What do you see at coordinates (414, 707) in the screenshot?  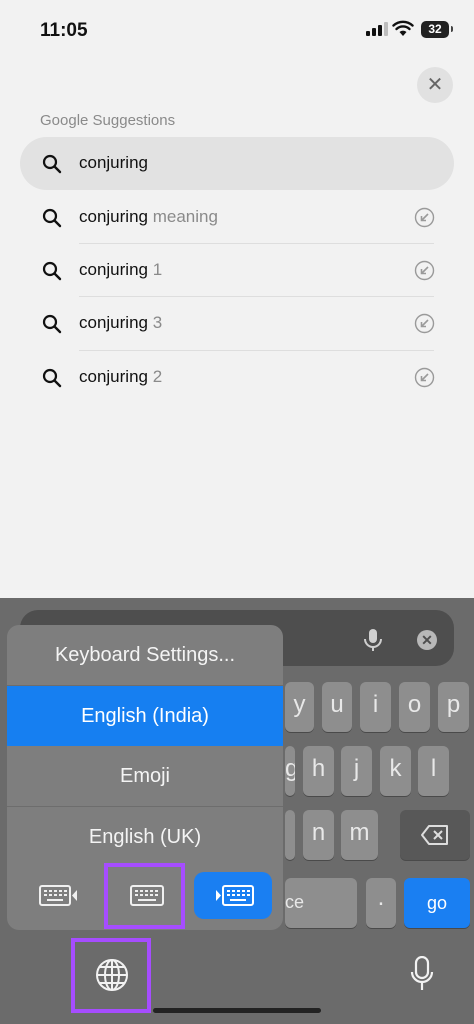 I see `key-o: o` at bounding box center [414, 707].